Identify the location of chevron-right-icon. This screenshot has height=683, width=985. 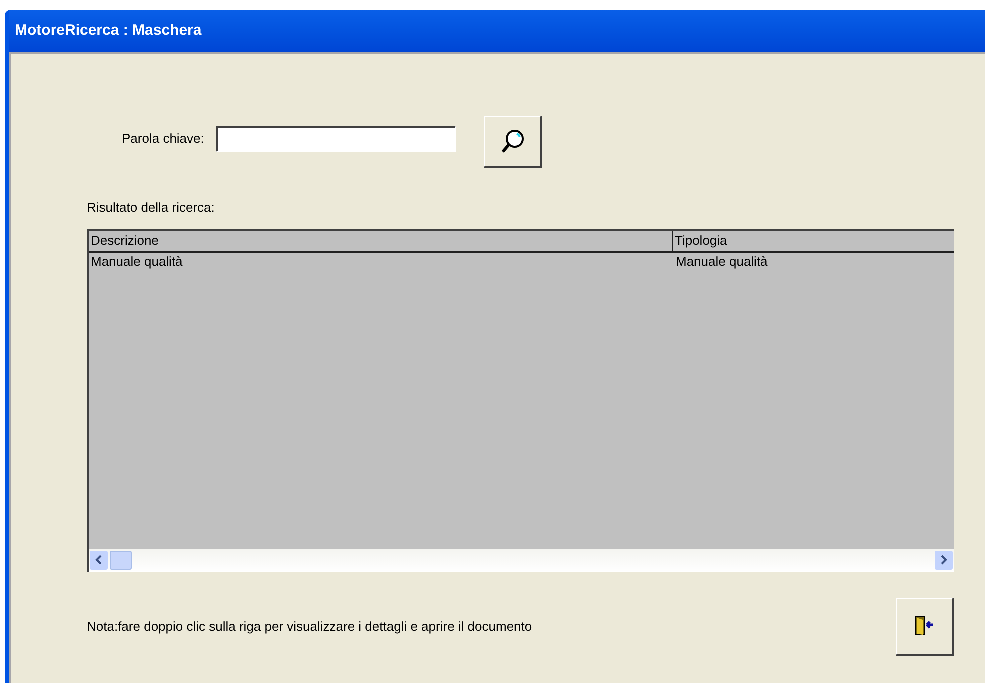
(944, 560).